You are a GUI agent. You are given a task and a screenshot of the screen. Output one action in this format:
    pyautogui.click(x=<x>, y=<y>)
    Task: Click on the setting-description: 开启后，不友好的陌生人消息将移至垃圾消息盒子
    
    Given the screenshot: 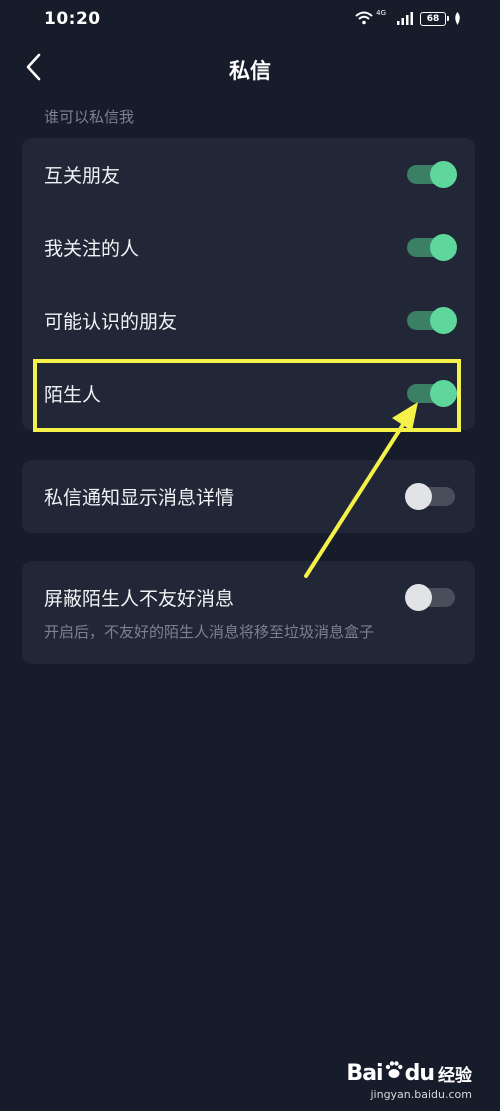 What is the action you would take?
    pyautogui.click(x=209, y=632)
    